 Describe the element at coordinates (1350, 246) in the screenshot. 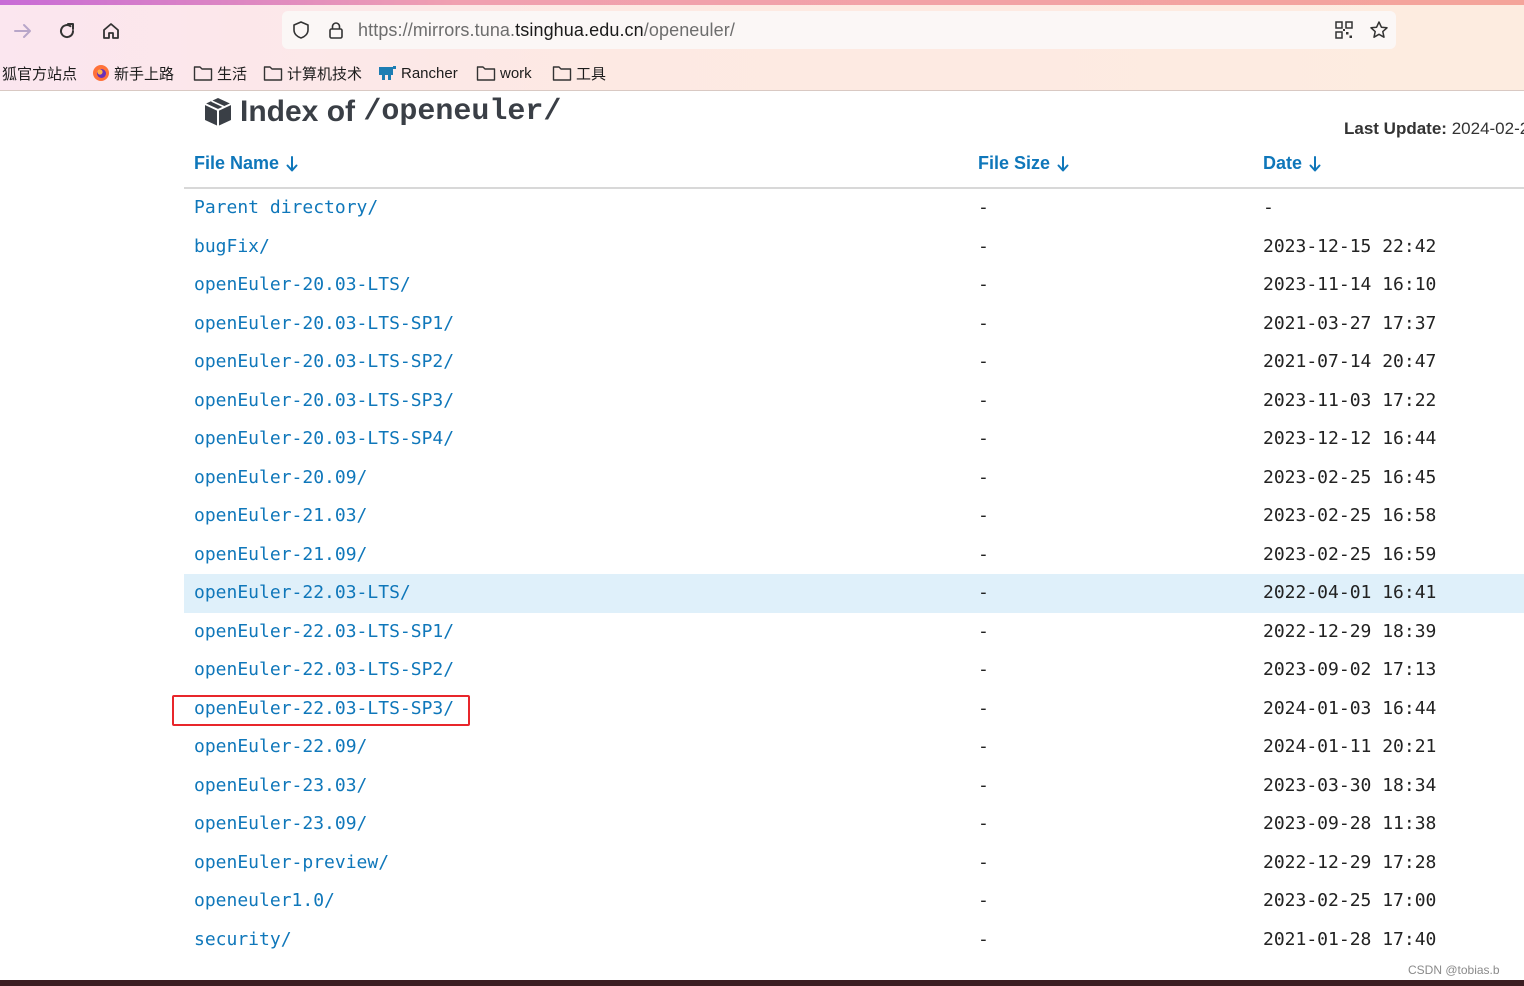

I see `file-date: 2023-12-15 22:42` at that location.